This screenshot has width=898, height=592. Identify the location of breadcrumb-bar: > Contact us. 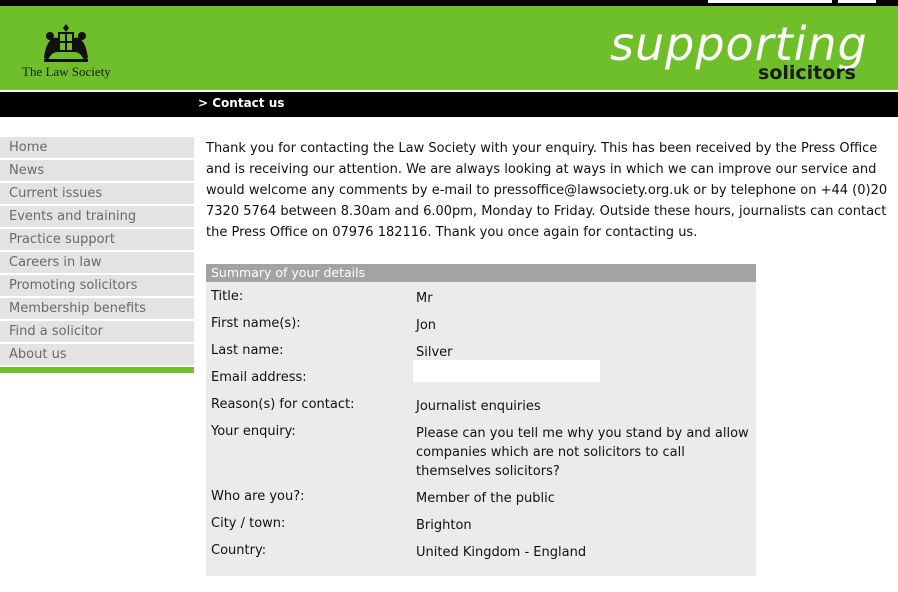
(449, 103).